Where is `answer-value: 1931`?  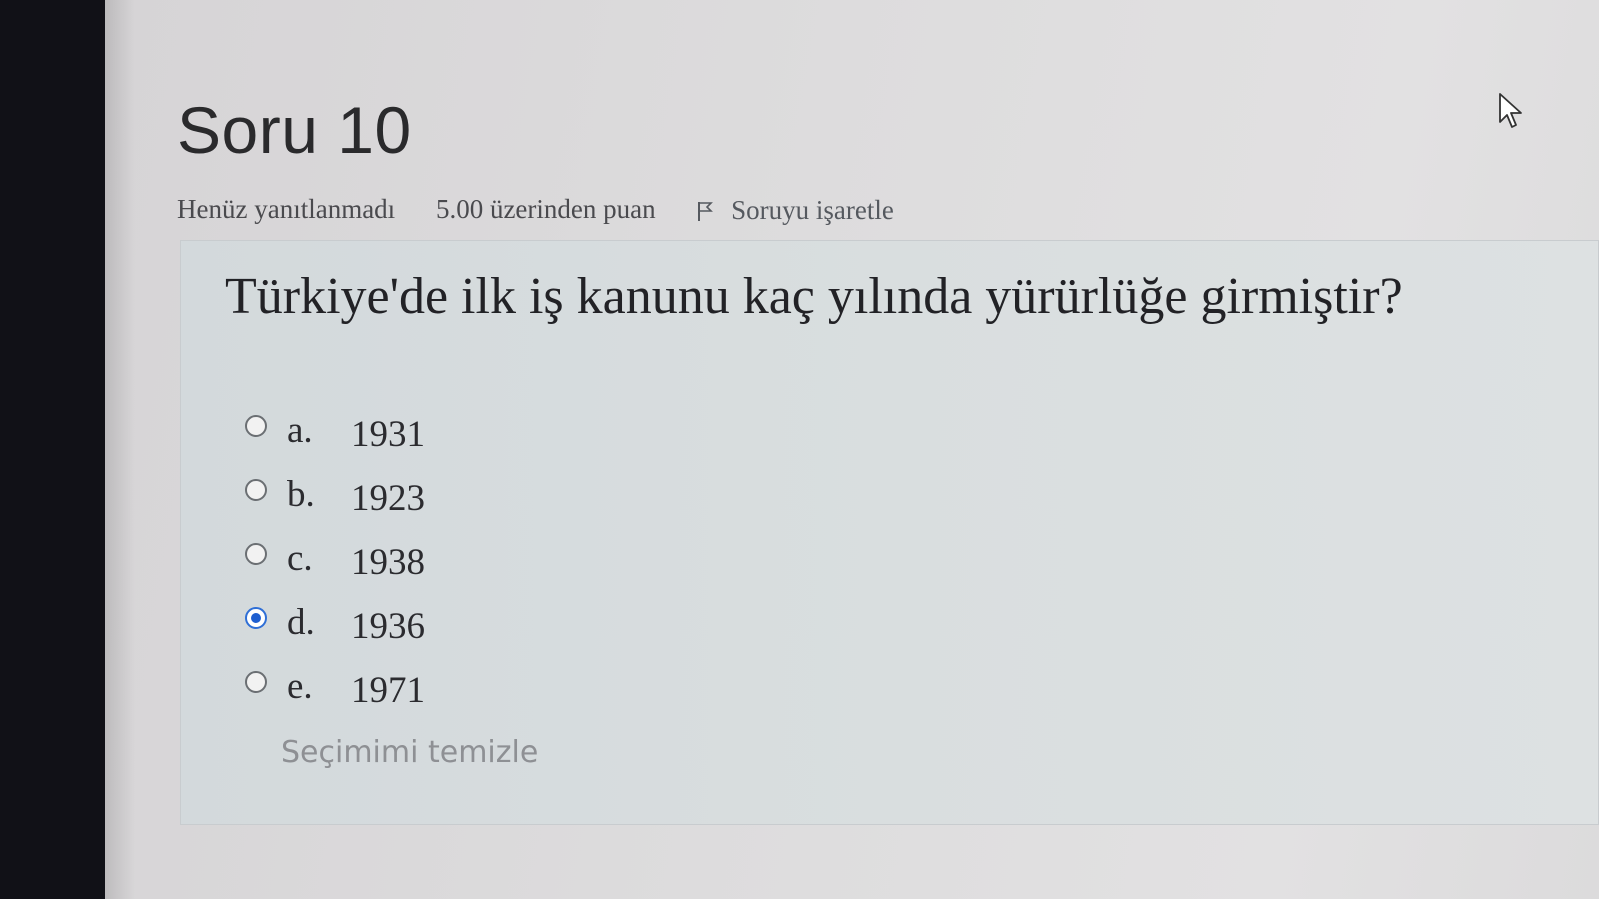
answer-value: 1931 is located at coordinates (388, 434).